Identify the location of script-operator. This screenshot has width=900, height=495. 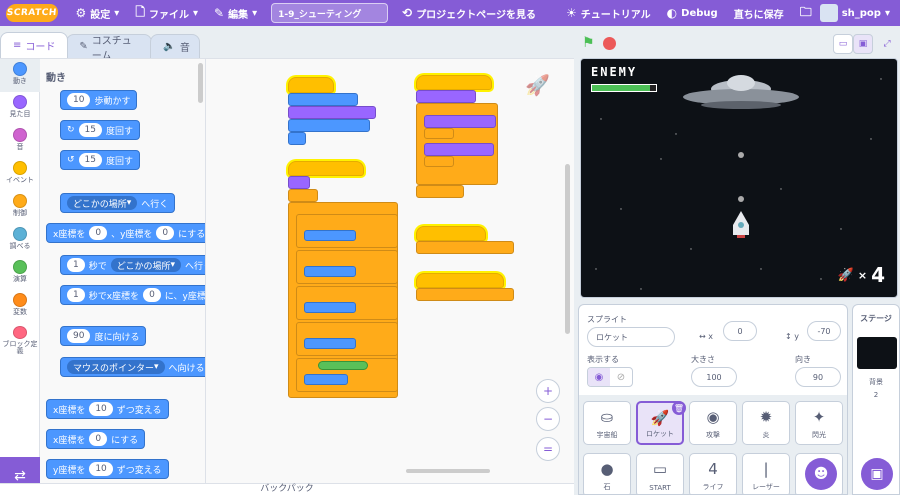
(343, 365).